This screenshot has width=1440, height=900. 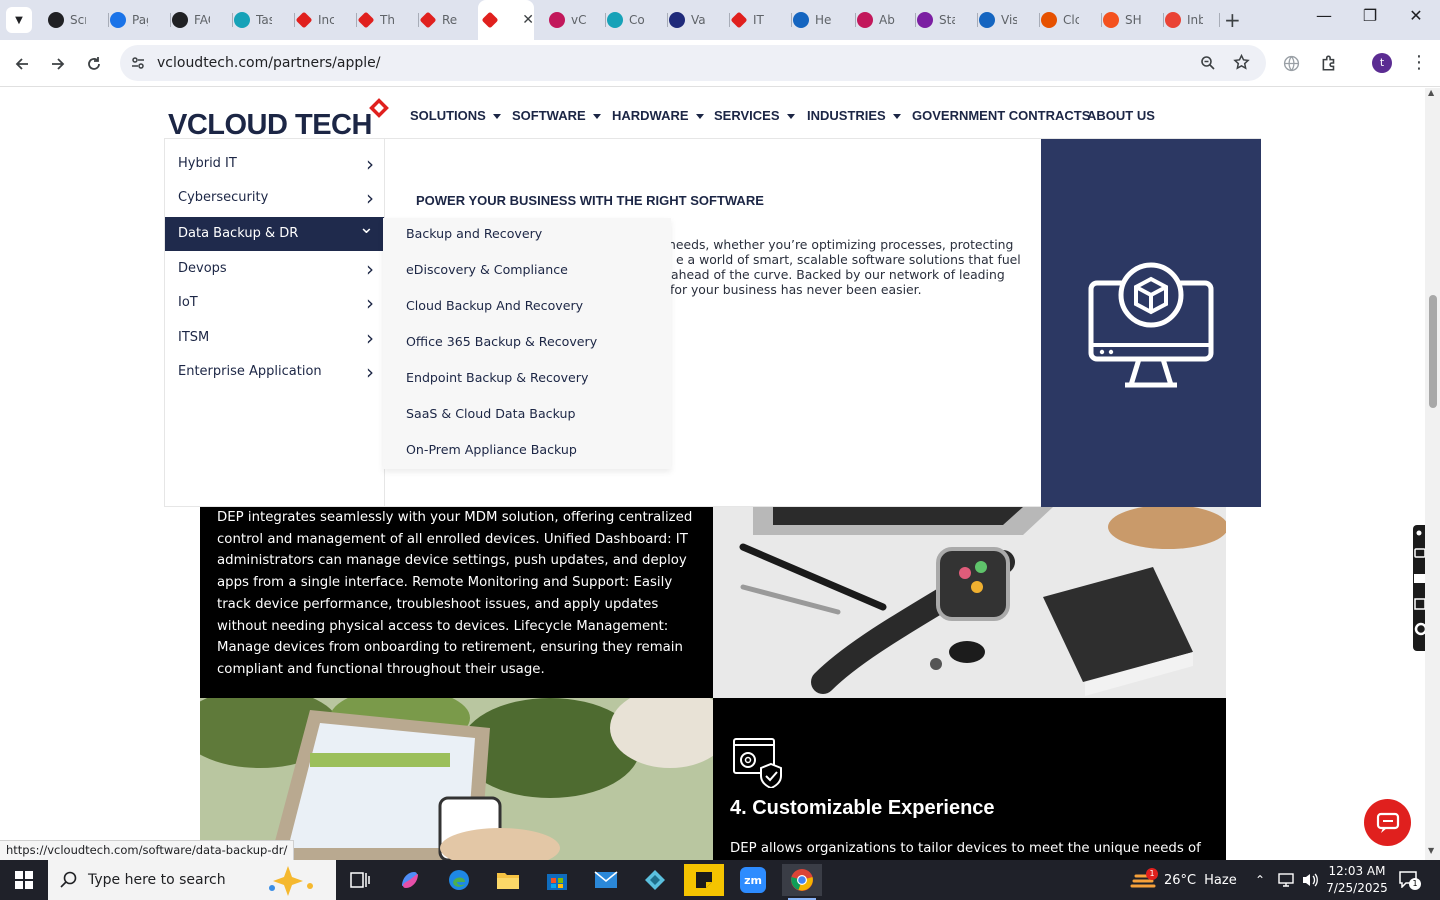 What do you see at coordinates (274, 198) in the screenshot?
I see `mega-menu-category: Cybersecurity ›` at bounding box center [274, 198].